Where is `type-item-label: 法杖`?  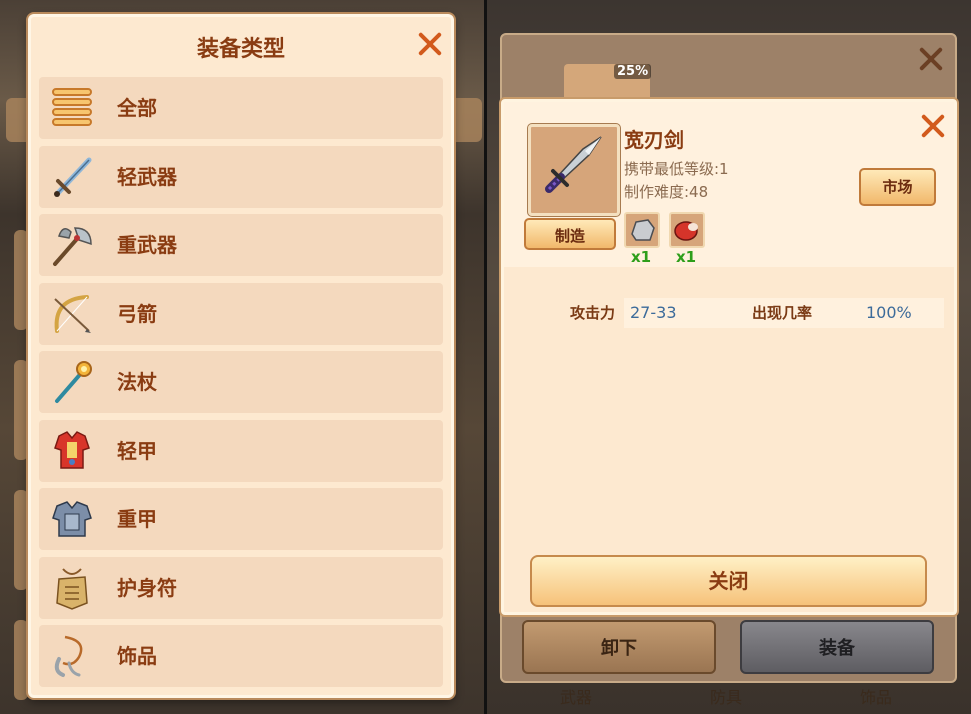 type-item-label: 法杖 is located at coordinates (137, 382).